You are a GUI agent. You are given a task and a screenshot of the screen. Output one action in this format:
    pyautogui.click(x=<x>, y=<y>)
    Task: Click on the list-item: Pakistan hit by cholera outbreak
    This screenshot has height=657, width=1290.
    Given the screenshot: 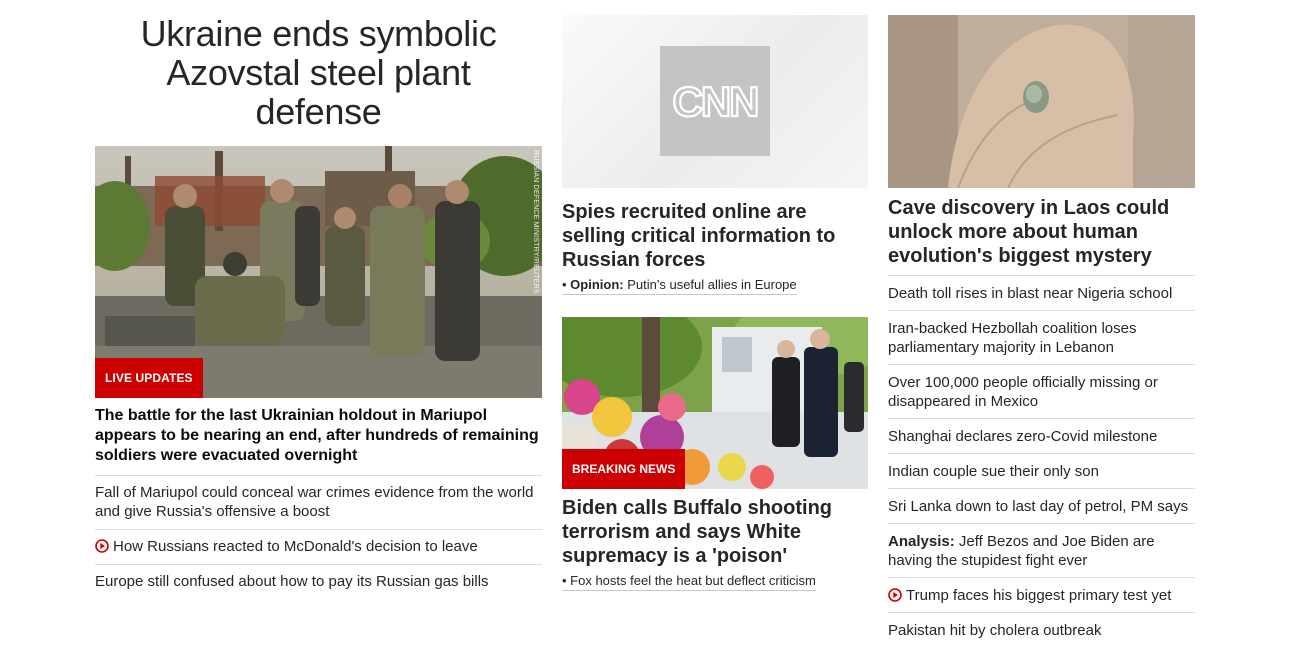 What is the action you would take?
    pyautogui.click(x=1041, y=630)
    